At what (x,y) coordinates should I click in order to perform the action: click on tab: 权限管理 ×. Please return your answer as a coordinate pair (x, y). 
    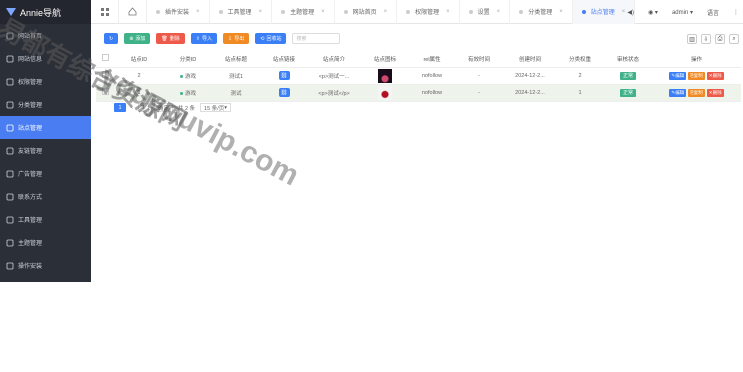
    Looking at the image, I should click on (428, 12).